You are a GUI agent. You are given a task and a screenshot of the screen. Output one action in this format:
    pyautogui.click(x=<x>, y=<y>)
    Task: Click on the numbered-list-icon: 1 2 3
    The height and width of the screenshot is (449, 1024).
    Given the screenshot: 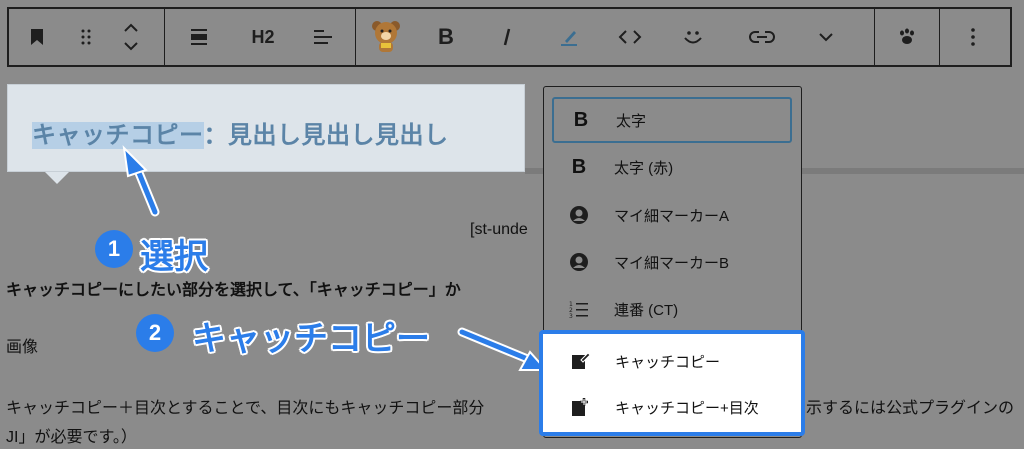 What is the action you would take?
    pyautogui.click(x=579, y=309)
    